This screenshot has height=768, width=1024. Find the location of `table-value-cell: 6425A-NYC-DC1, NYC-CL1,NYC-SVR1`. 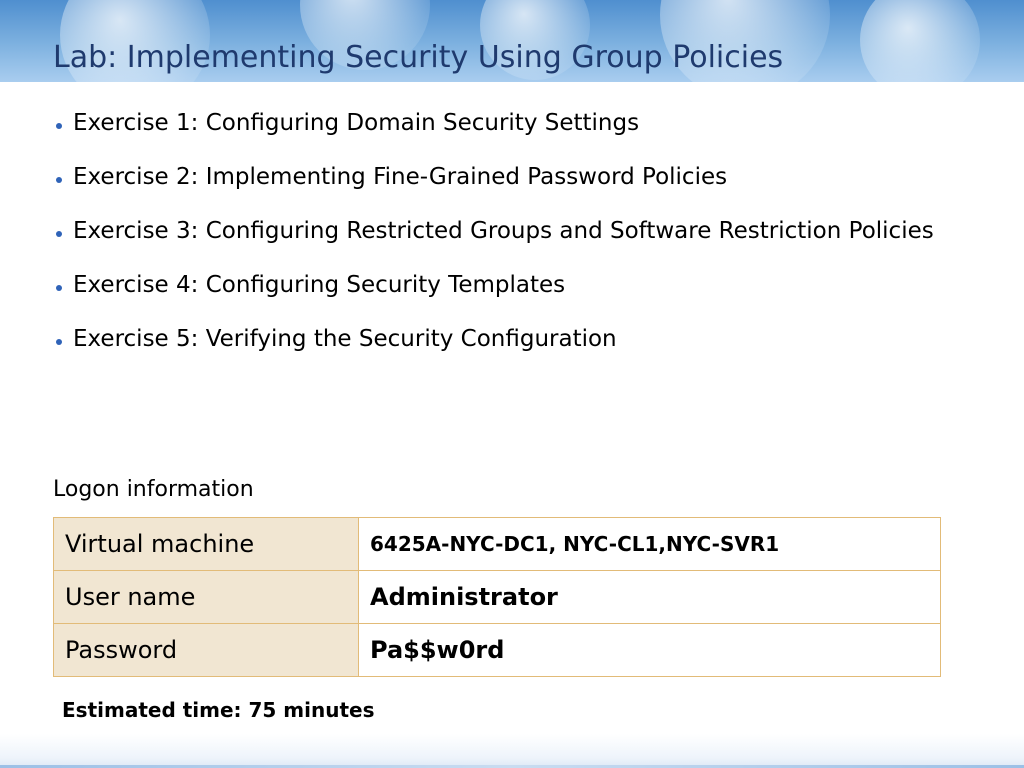

table-value-cell: 6425A-NYC-DC1, NYC-CL1,NYC-SVR1 is located at coordinates (649, 544).